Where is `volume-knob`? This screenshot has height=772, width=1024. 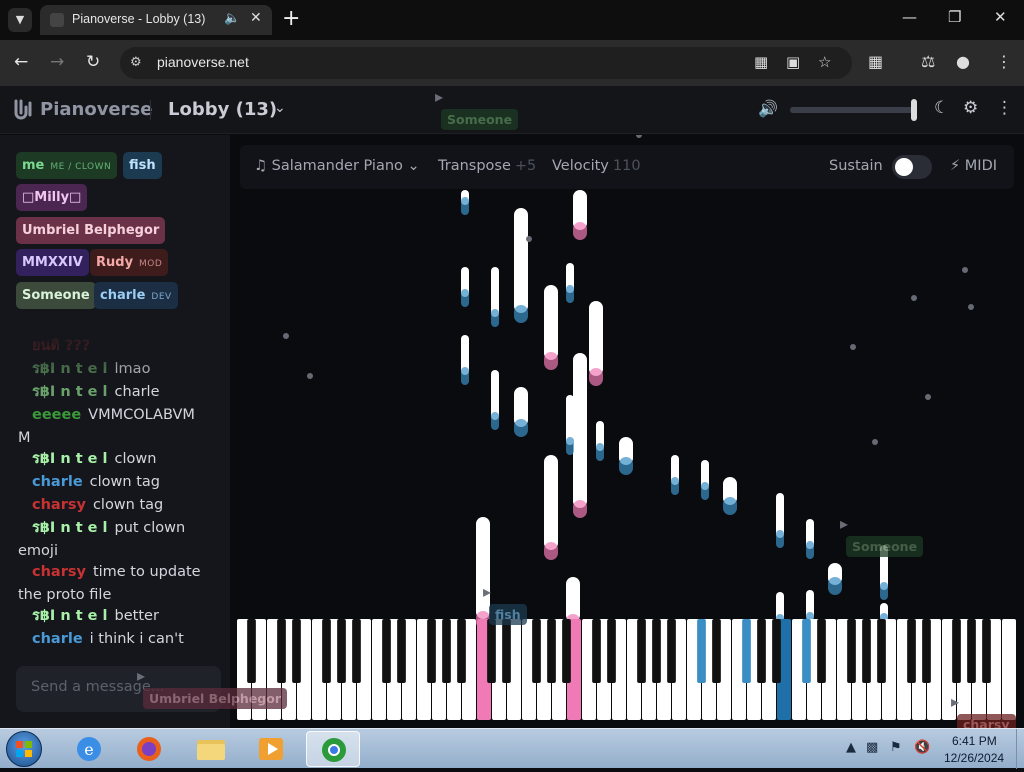 volume-knob is located at coordinates (914, 110).